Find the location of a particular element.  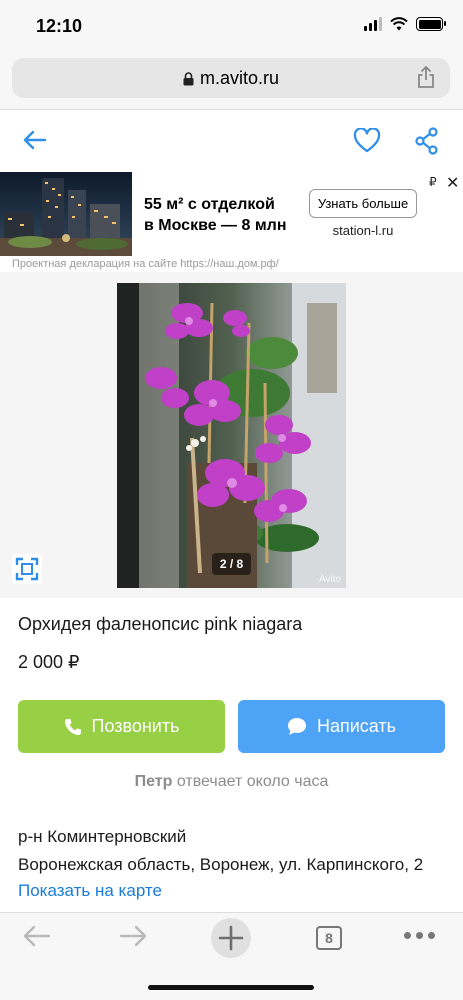

lock-icon is located at coordinates (188, 79).